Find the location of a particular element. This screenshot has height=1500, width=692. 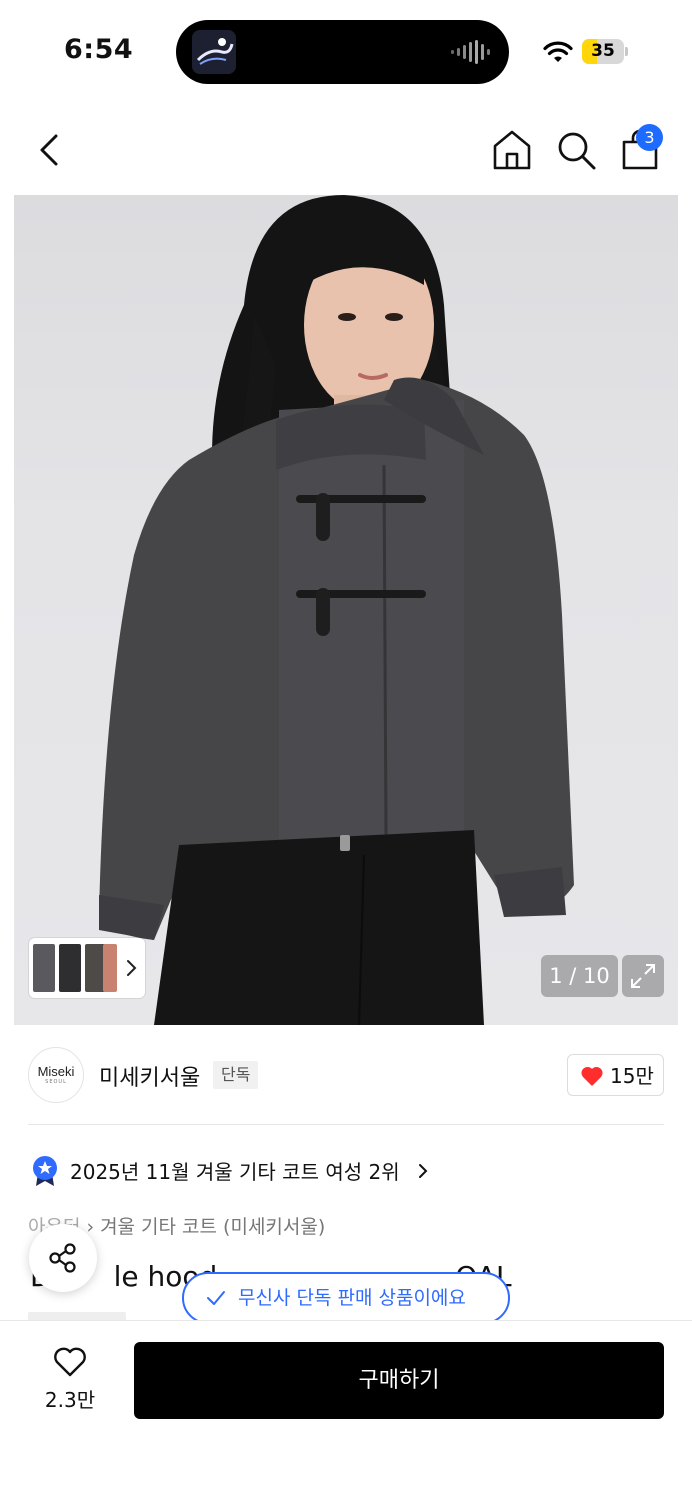

rank-badge-icon is located at coordinates (45, 1171).